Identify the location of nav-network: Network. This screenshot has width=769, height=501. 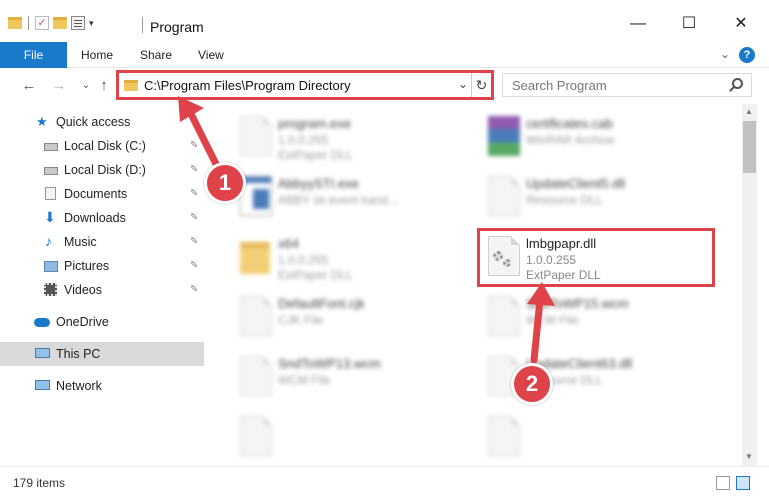
(106, 386).